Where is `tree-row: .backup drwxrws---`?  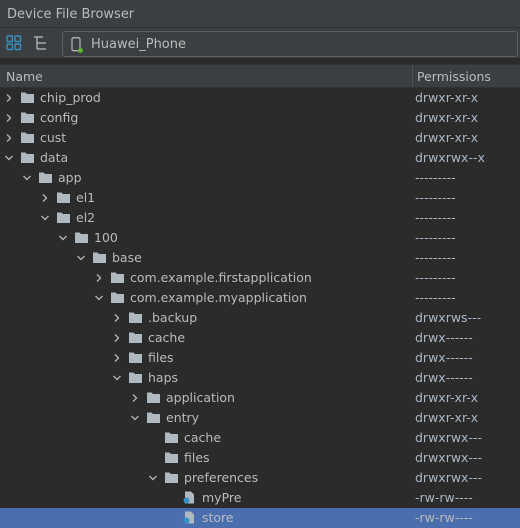 tree-row: .backup drwxrws--- is located at coordinates (260, 318).